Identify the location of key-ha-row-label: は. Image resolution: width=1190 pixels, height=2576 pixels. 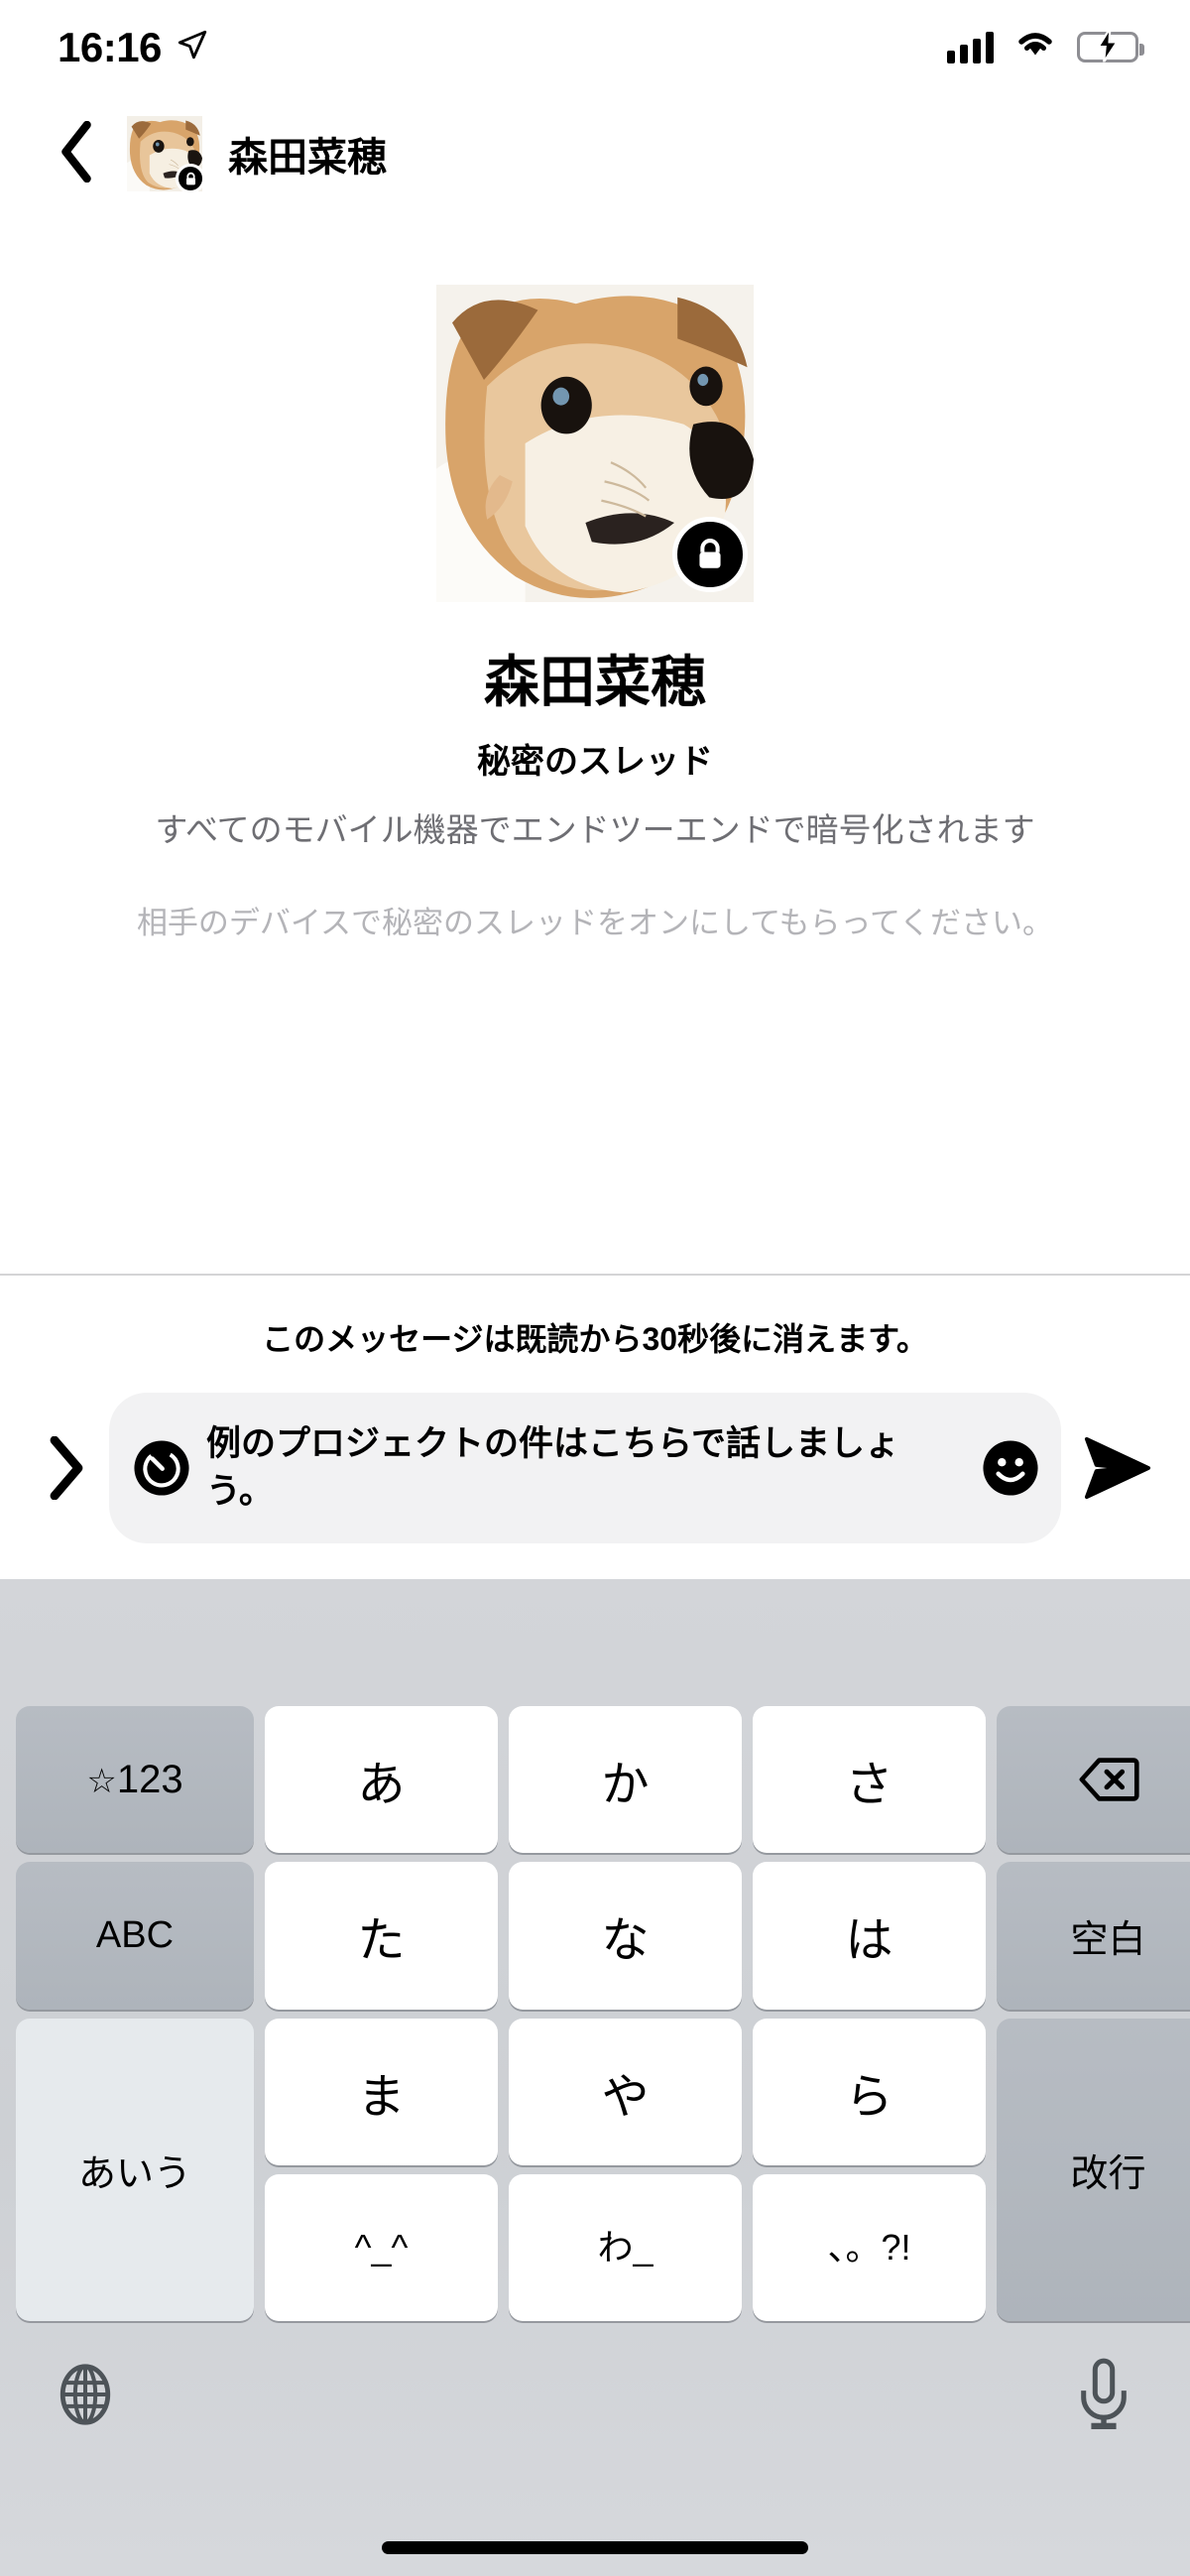
(869, 1941).